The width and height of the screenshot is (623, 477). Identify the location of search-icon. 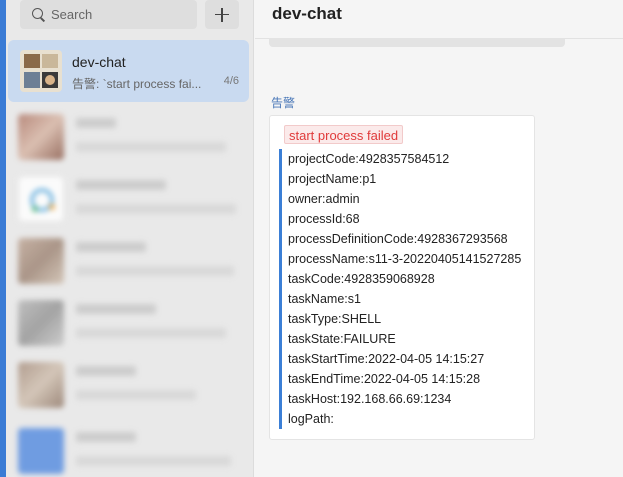
(38, 14).